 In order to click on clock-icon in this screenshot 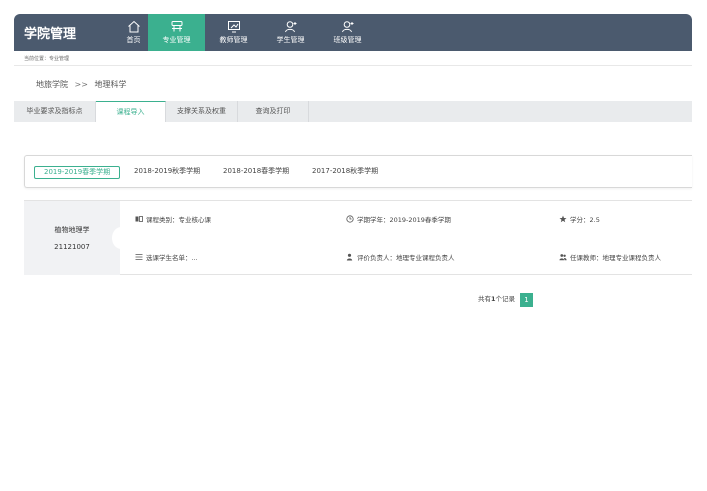, I will do `click(350, 219)`.